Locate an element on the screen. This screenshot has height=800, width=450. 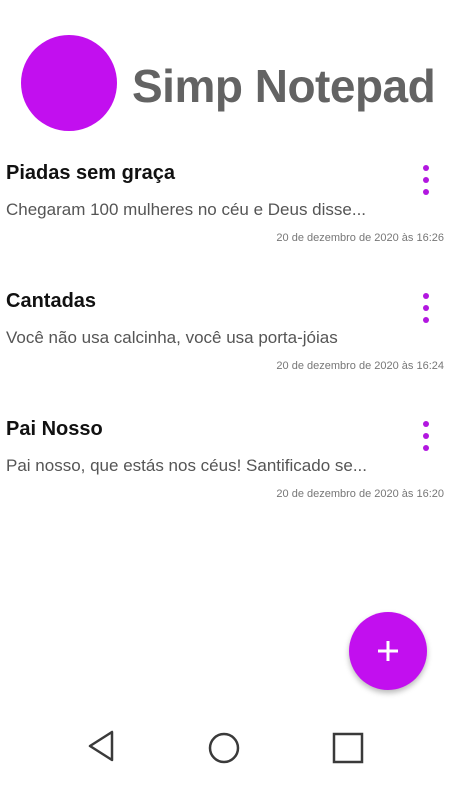
back-triangle-icon is located at coordinates (101, 746).